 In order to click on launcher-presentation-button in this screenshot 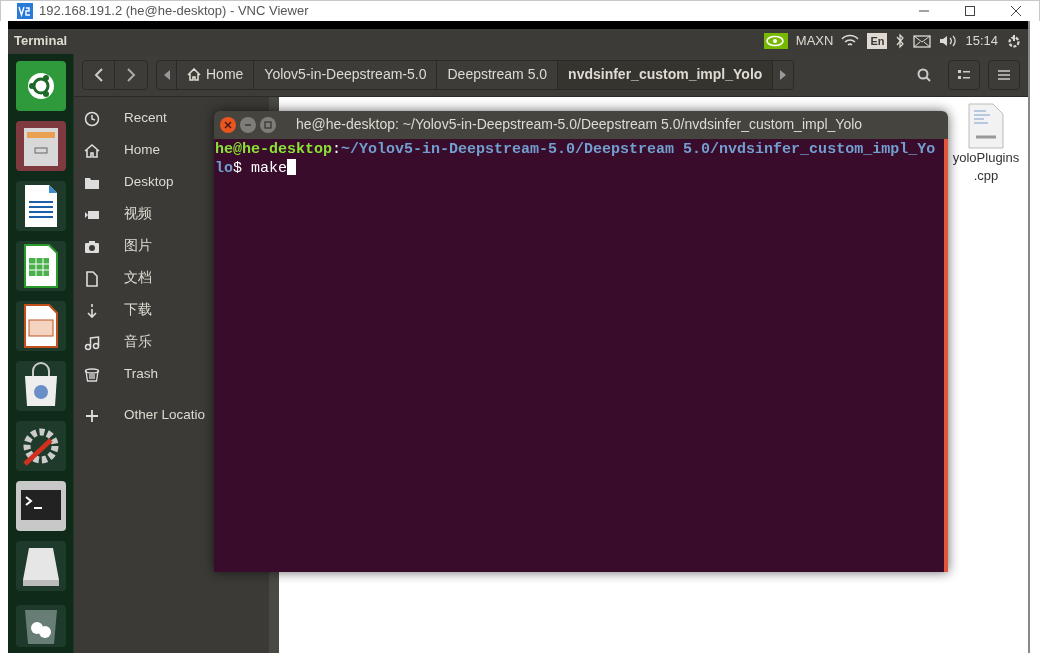, I will do `click(40, 325)`.